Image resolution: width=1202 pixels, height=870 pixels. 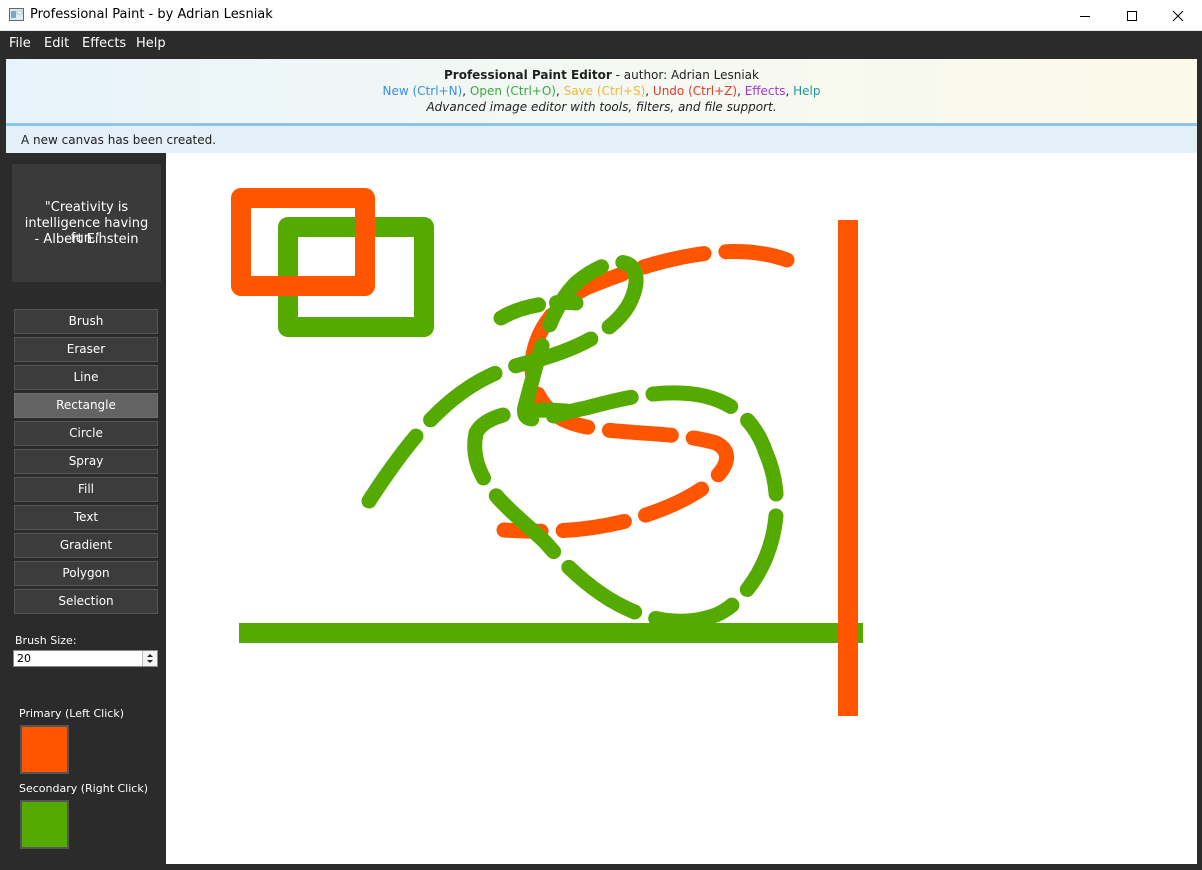 I want to click on menu-effects: Effects, so click(x=104, y=43).